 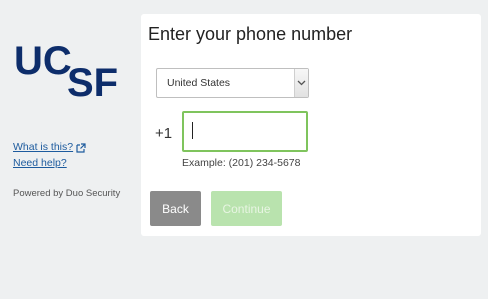 I want to click on what-is-this-link: What is this?, so click(x=49, y=147).